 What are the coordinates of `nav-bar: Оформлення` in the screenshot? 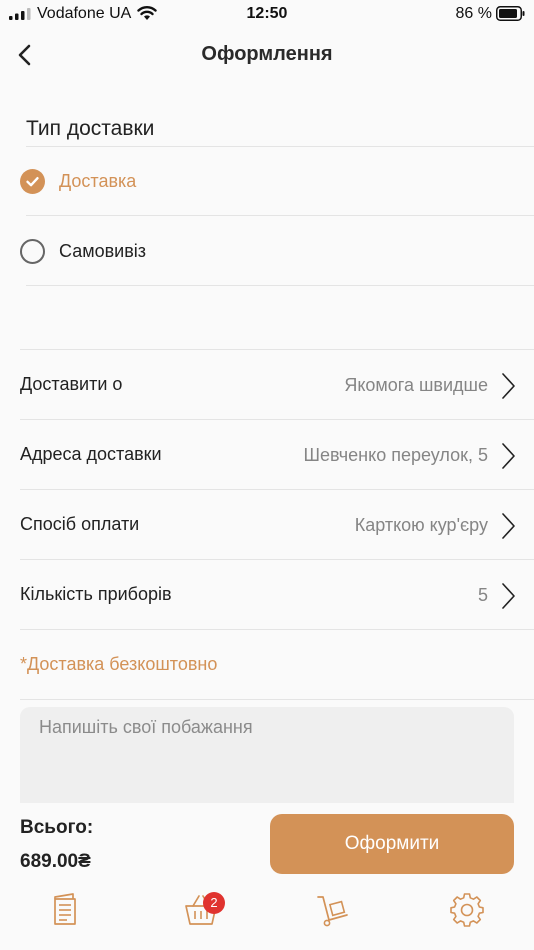 It's located at (267, 55).